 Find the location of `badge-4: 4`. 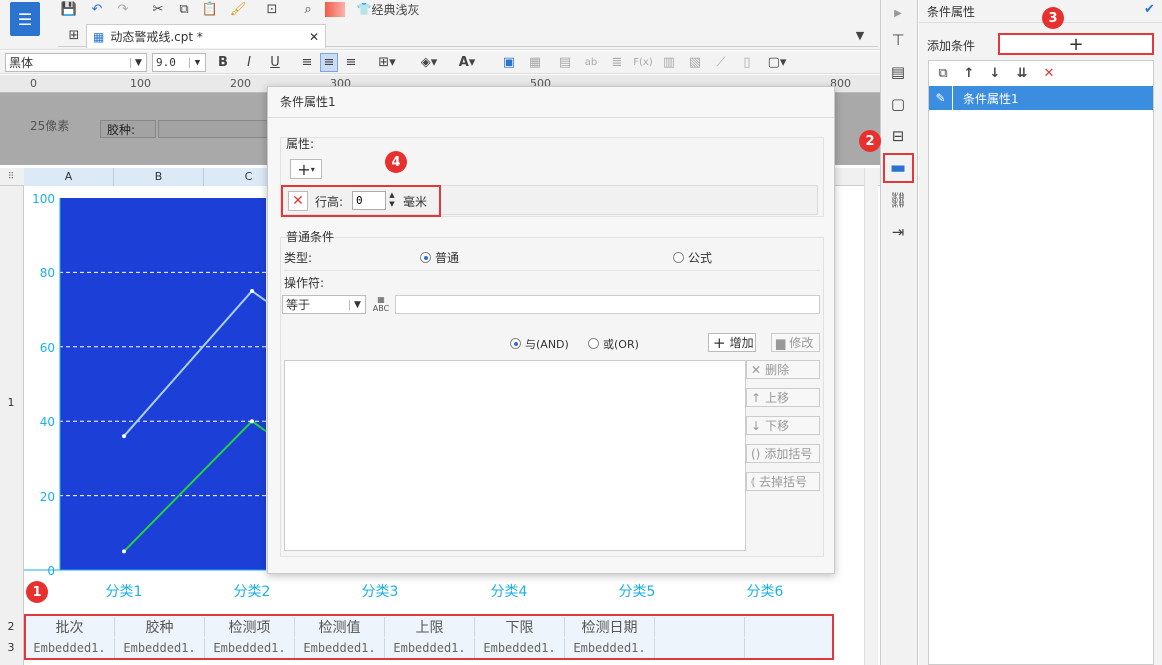

badge-4: 4 is located at coordinates (396, 162).